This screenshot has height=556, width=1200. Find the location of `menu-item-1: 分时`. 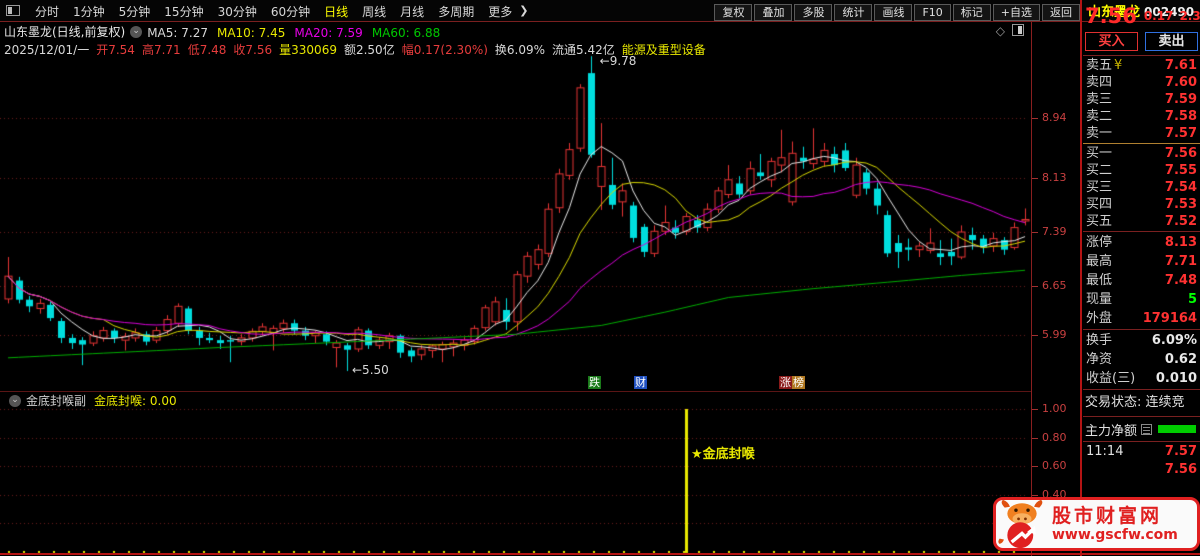

menu-item-1: 分时 is located at coordinates (47, 12).